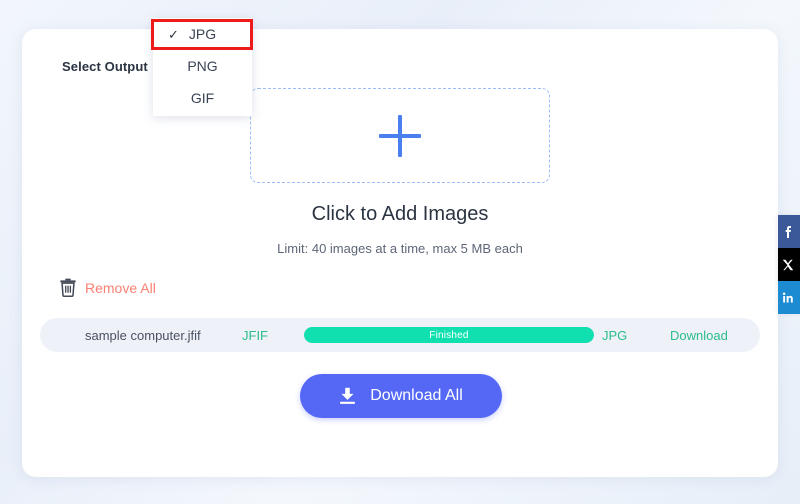 The image size is (800, 504). I want to click on dropdown-item-jpg-label: JPG, so click(202, 34).